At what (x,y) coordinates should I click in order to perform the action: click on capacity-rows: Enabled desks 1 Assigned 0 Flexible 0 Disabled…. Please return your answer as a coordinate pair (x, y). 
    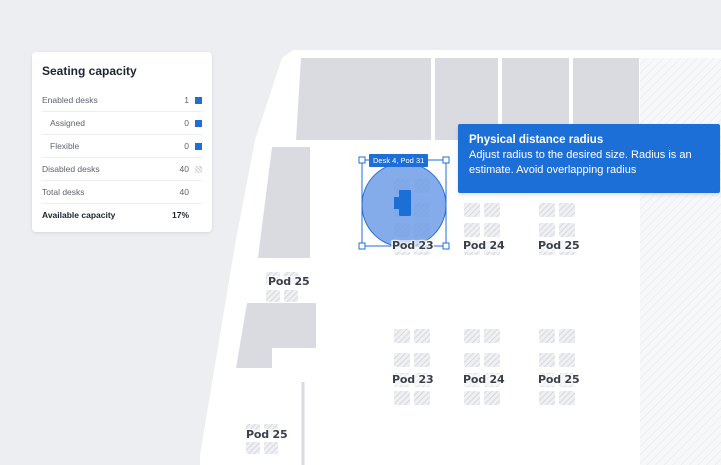
    Looking at the image, I should click on (122, 157).